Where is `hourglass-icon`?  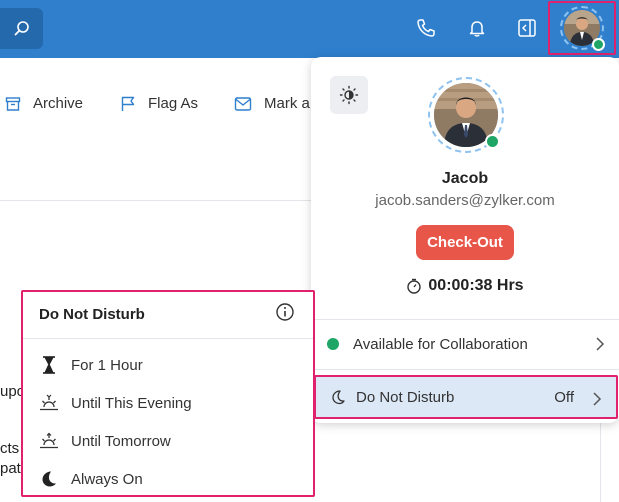 hourglass-icon is located at coordinates (49, 365).